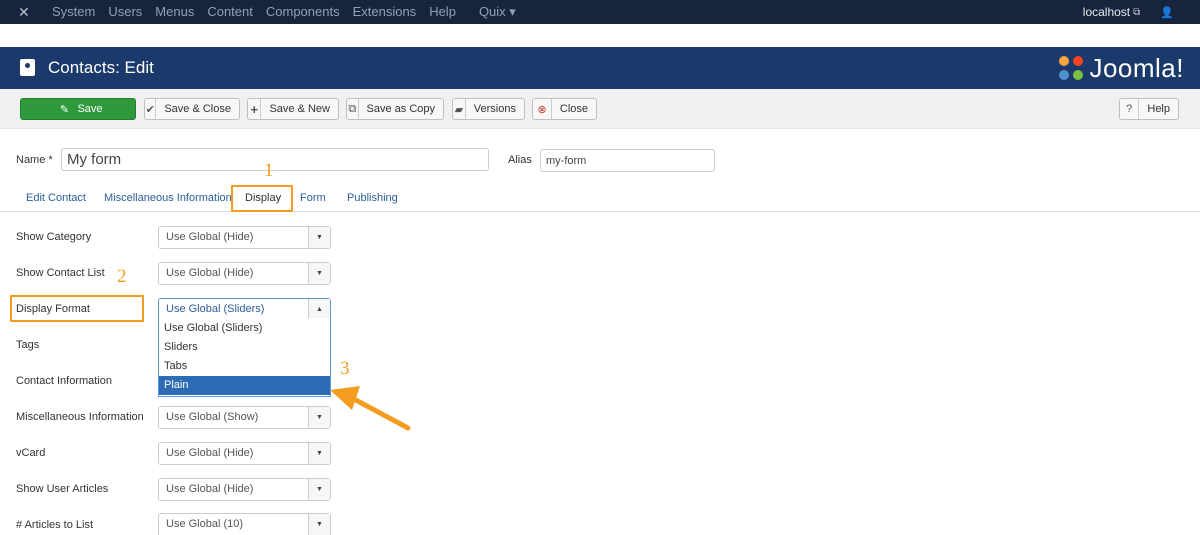 This screenshot has height=535, width=1200. Describe the element at coordinates (313, 198) in the screenshot. I see `tab-form: Form` at that location.